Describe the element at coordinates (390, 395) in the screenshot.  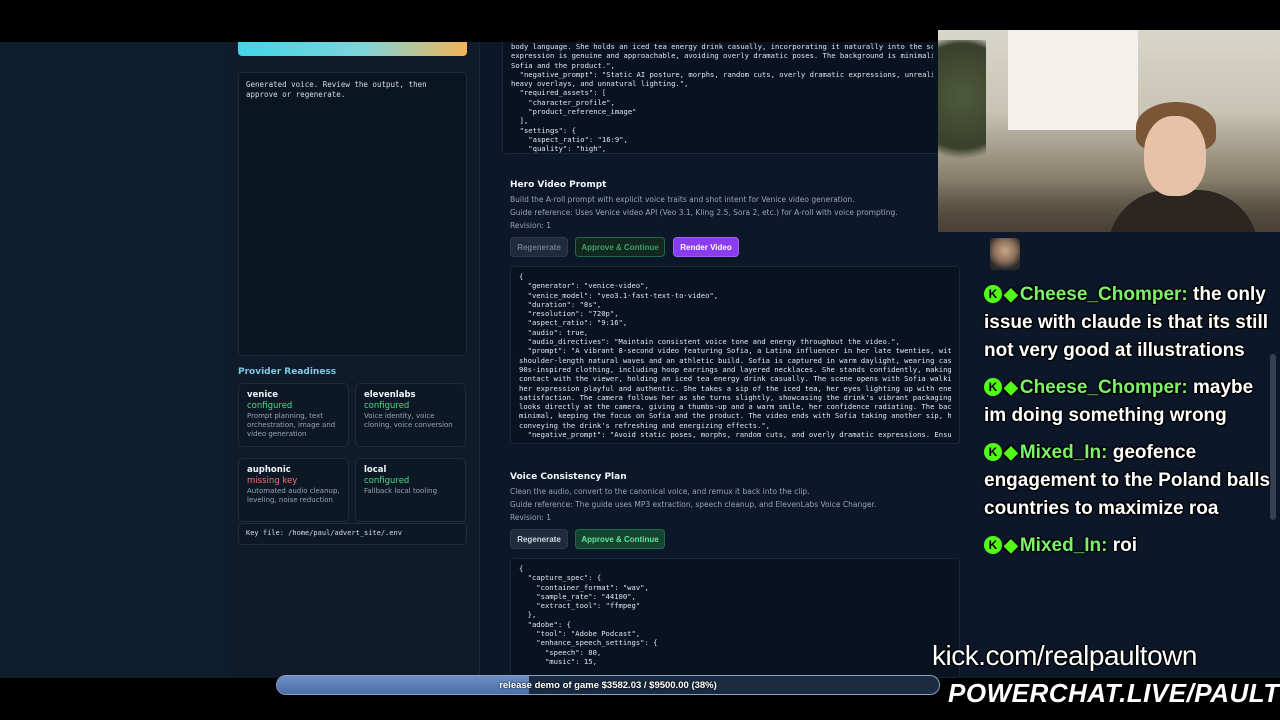
I see `provider-name: elevenlabs` at that location.